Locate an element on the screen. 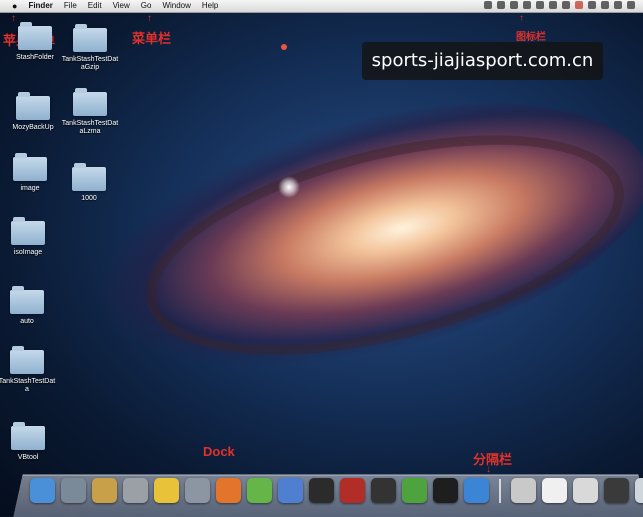 This screenshot has width=643, height=517. annotation-dock: Dock is located at coordinates (219, 451).